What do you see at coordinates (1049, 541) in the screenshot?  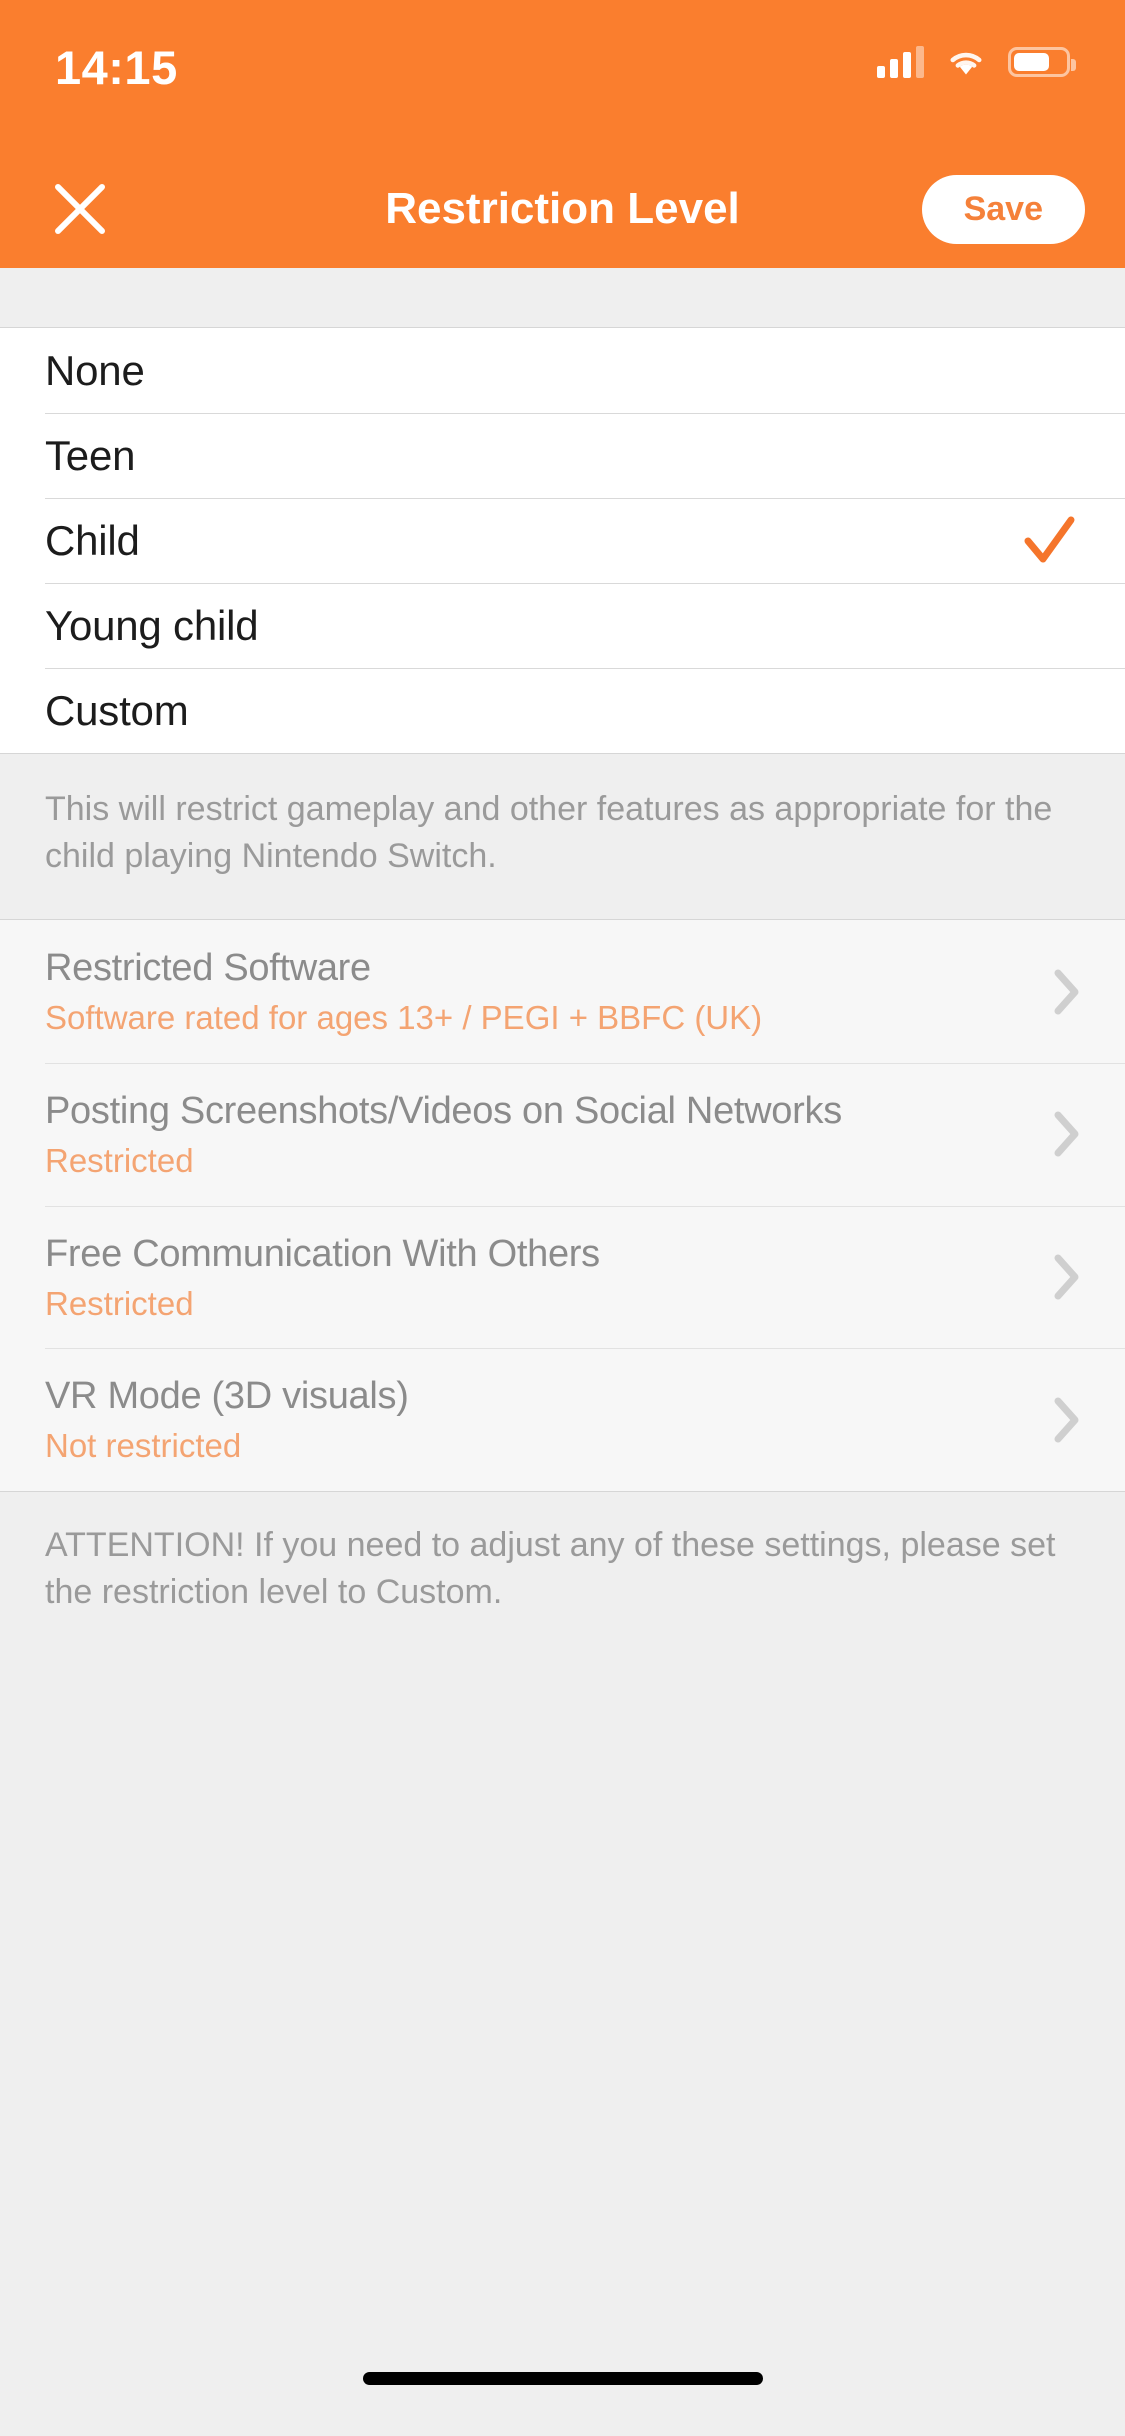 I see `checkmark-icon` at bounding box center [1049, 541].